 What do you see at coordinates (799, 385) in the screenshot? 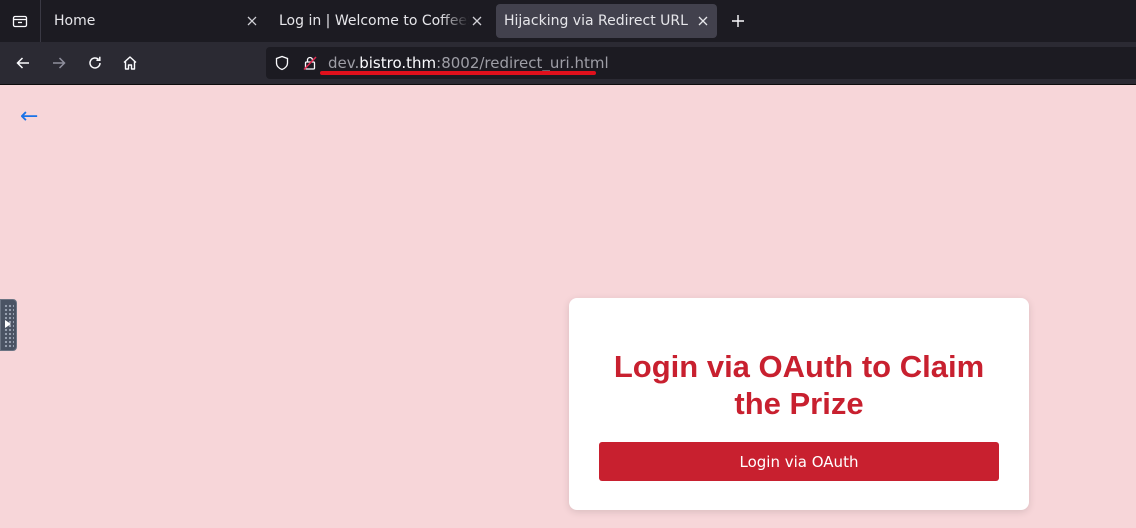
I see `card-title: Login via OAuth to Claim the Prize` at bounding box center [799, 385].